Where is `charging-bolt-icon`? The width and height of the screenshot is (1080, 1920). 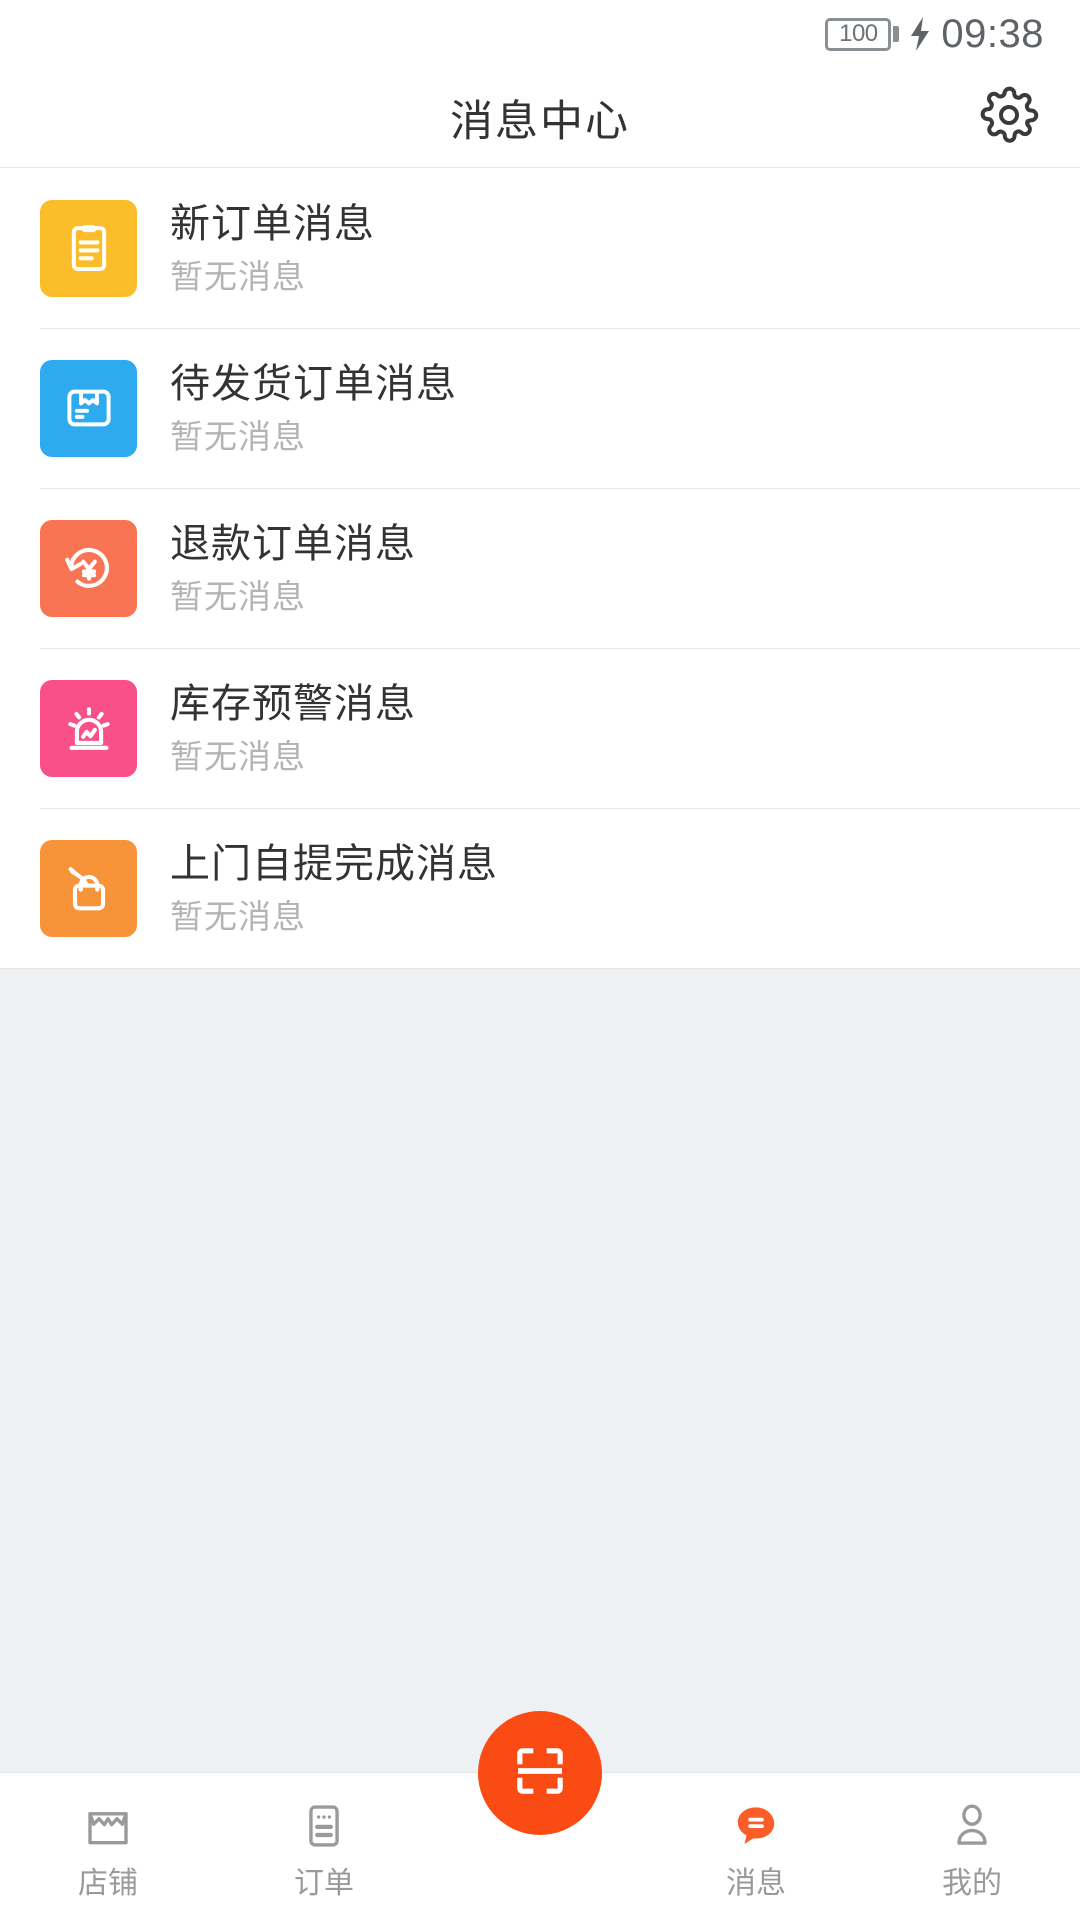
charging-bolt-icon is located at coordinates (920, 34).